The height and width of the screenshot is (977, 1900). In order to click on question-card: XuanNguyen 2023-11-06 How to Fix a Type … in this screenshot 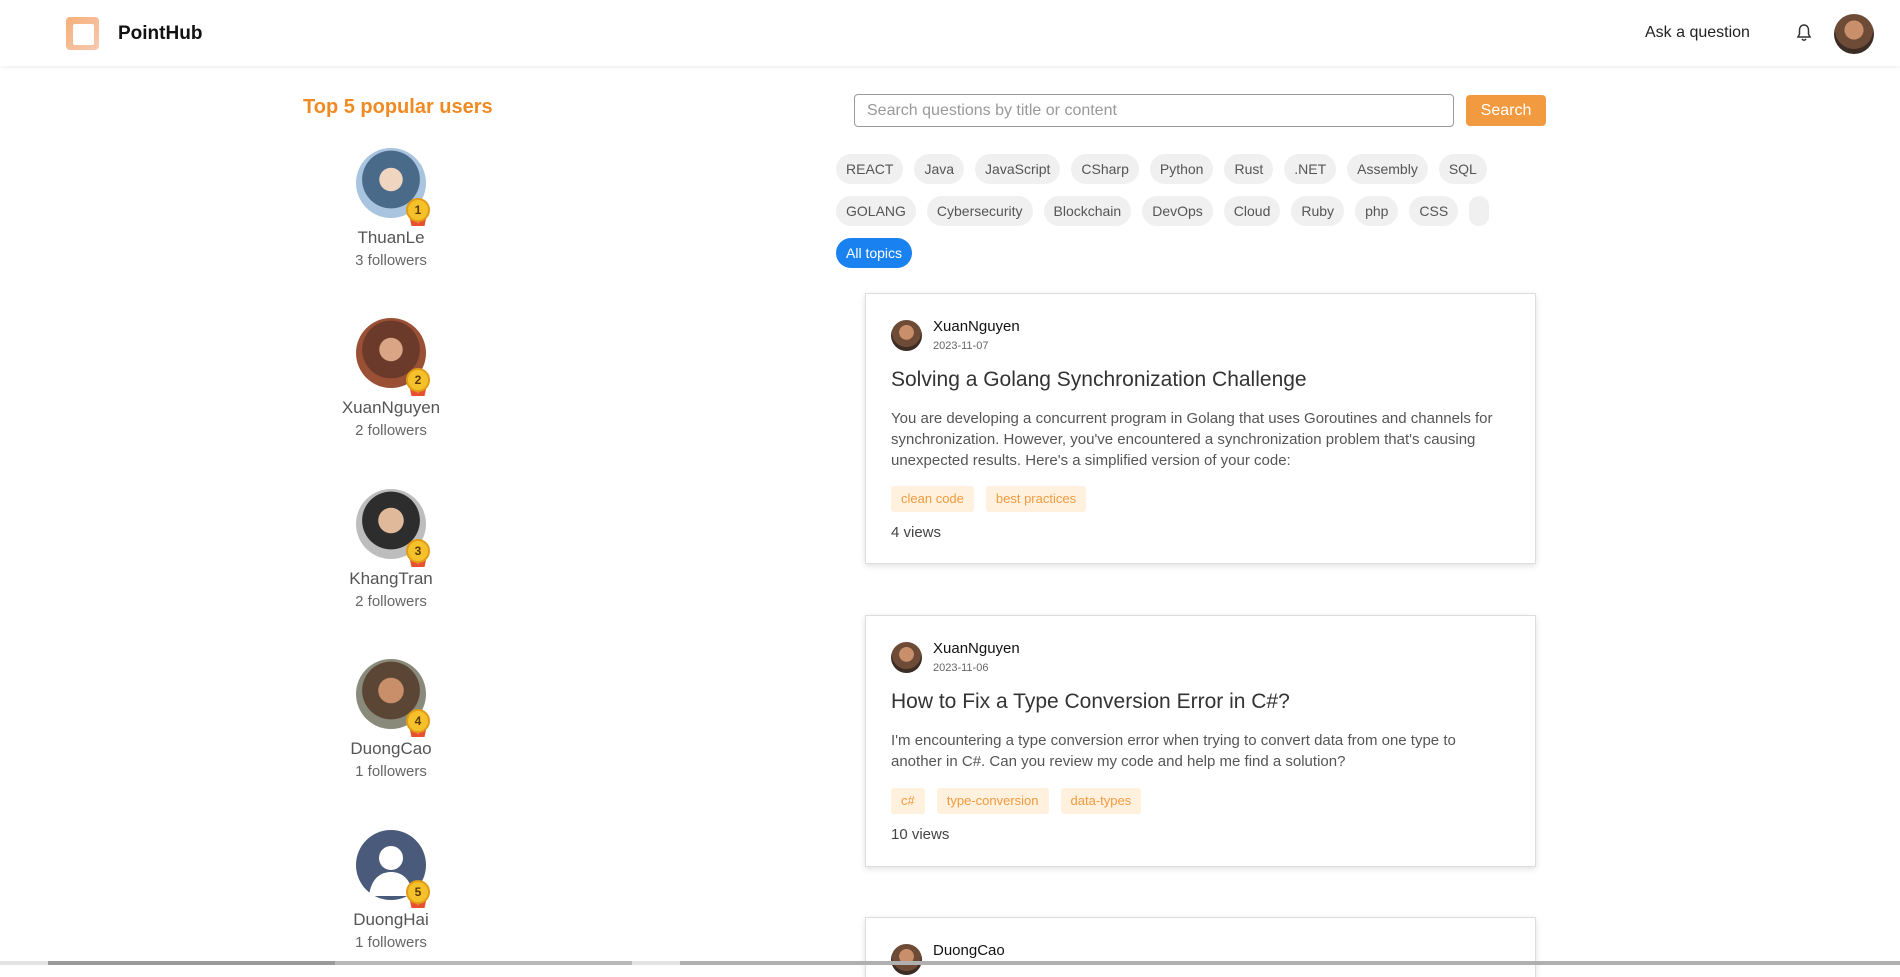, I will do `click(1200, 741)`.